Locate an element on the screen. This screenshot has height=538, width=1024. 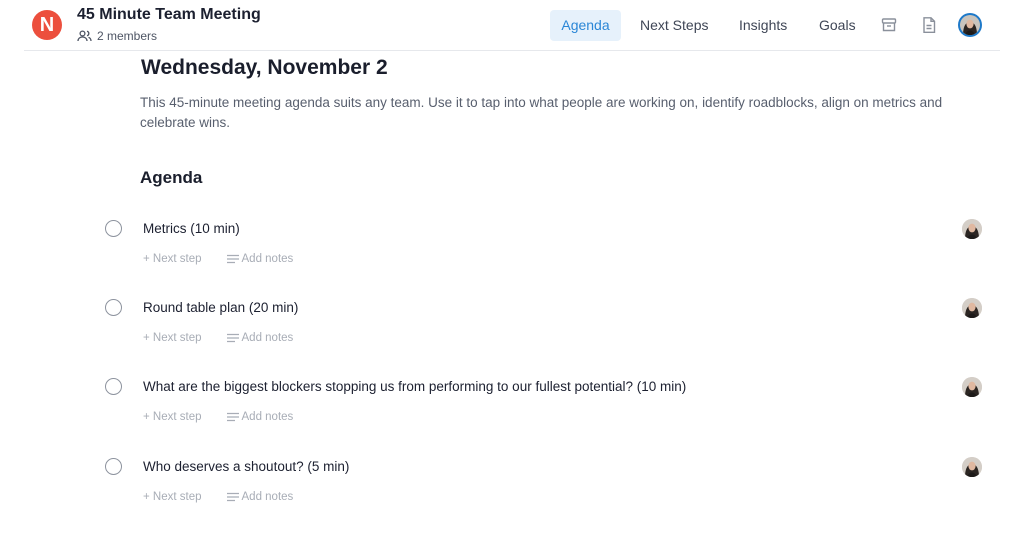
agenda-item-title: Who deserves a shoutout? (5 min) is located at coordinates (246, 466).